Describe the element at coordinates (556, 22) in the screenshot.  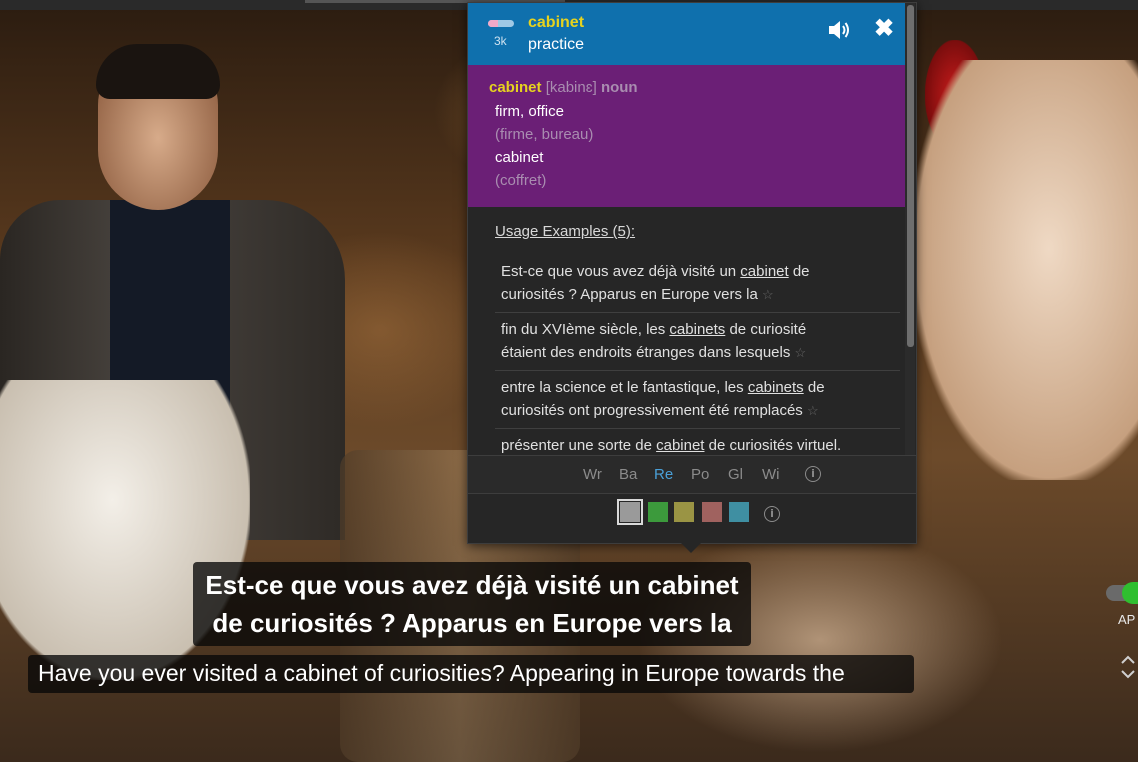
I see `header-word: cabinet` at that location.